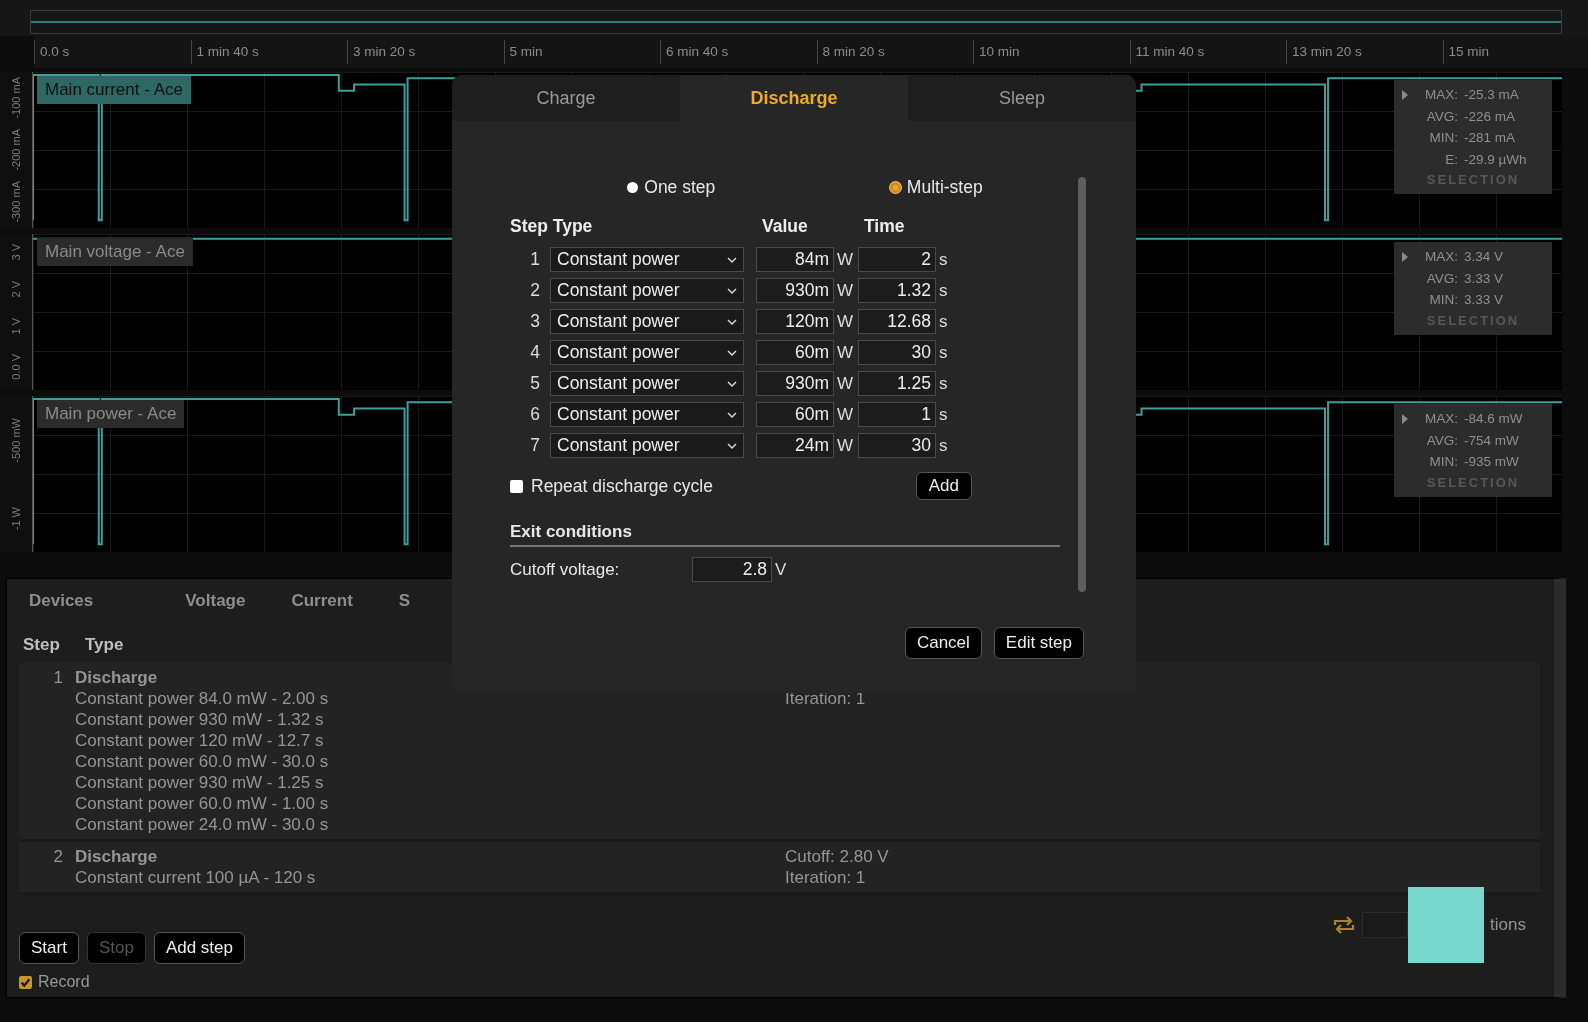  Describe the element at coordinates (622, 486) in the screenshot. I see `checkbox-label: Repeat discharge cycle` at that location.